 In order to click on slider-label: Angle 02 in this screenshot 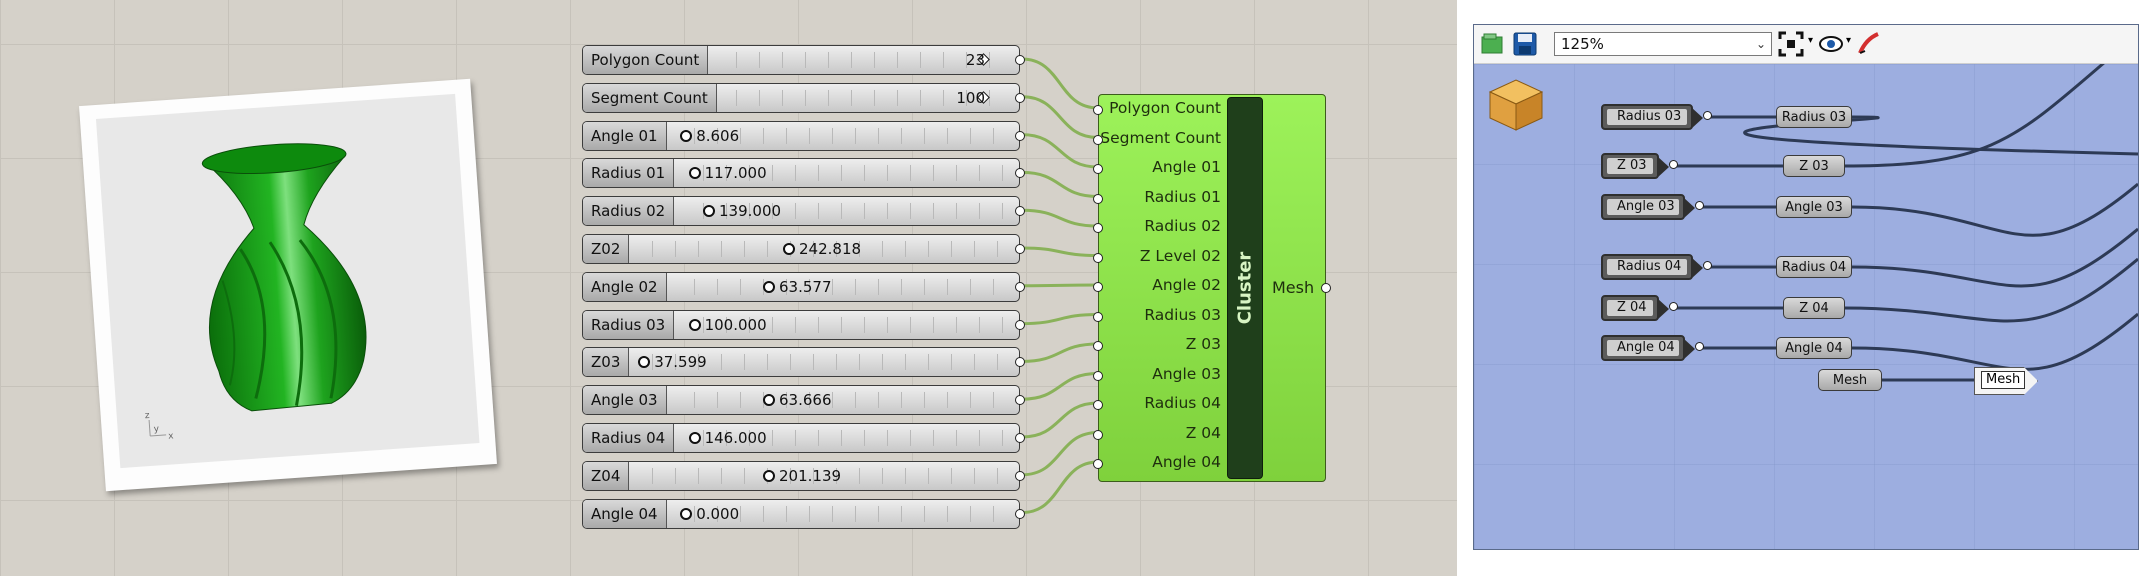, I will do `click(625, 286)`.